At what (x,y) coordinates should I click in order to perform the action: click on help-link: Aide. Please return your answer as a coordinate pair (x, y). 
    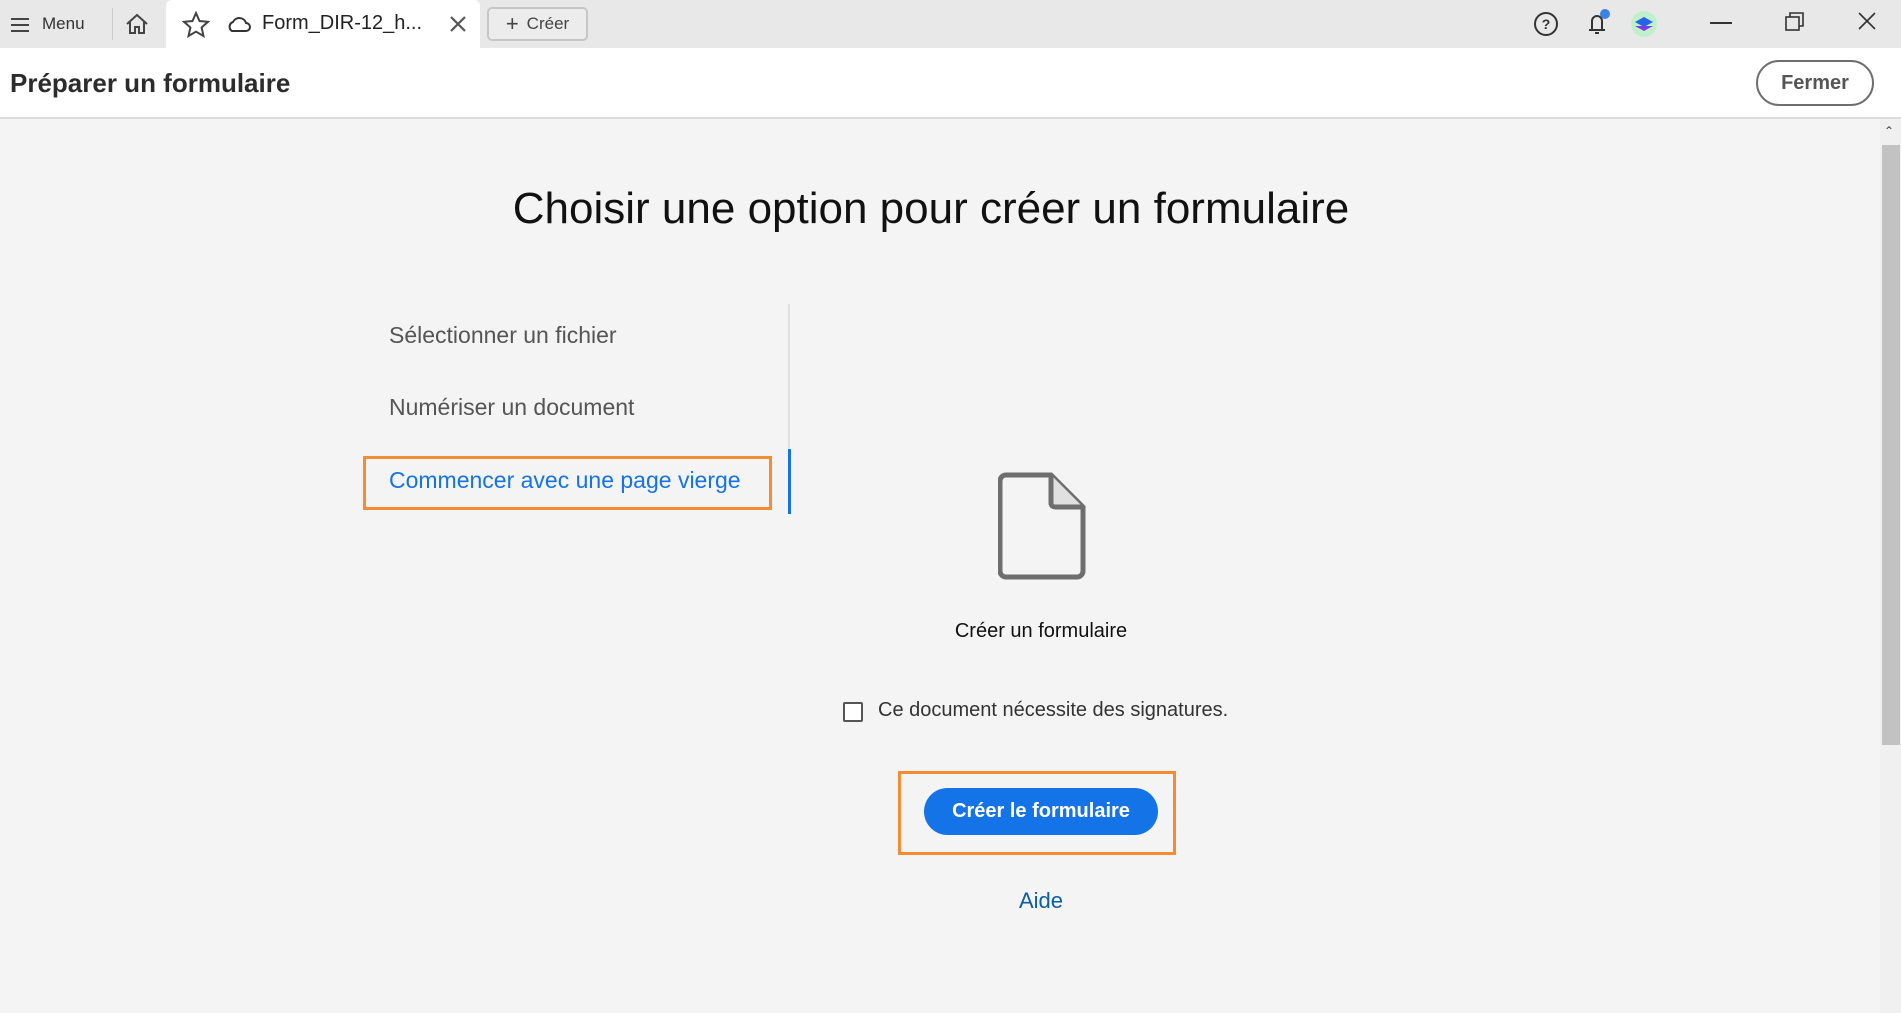
    Looking at the image, I should click on (1041, 901).